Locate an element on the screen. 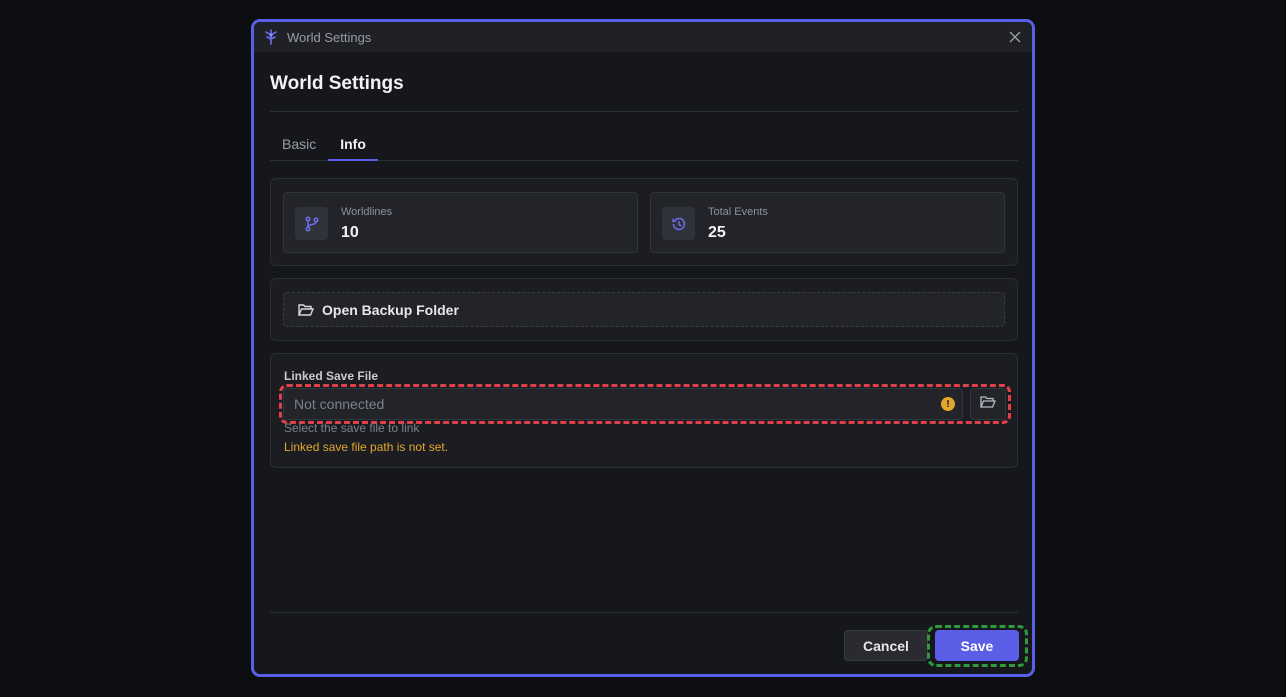 The height and width of the screenshot is (697, 1286). title-bar: World Settings is located at coordinates (643, 37).